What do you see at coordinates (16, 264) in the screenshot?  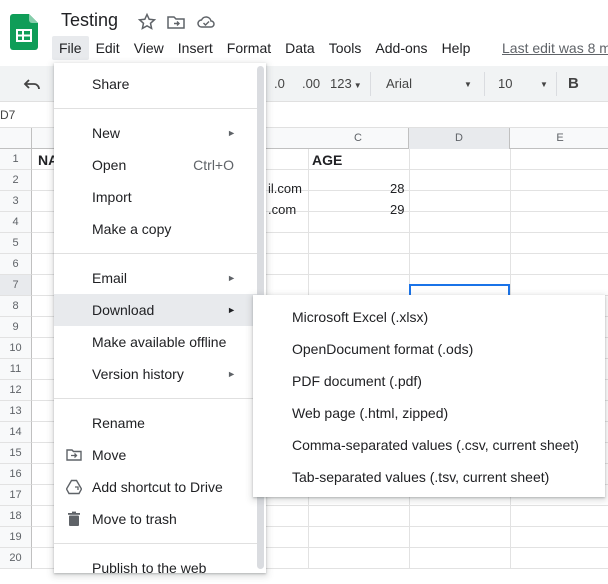 I see `row-header-6: 6` at bounding box center [16, 264].